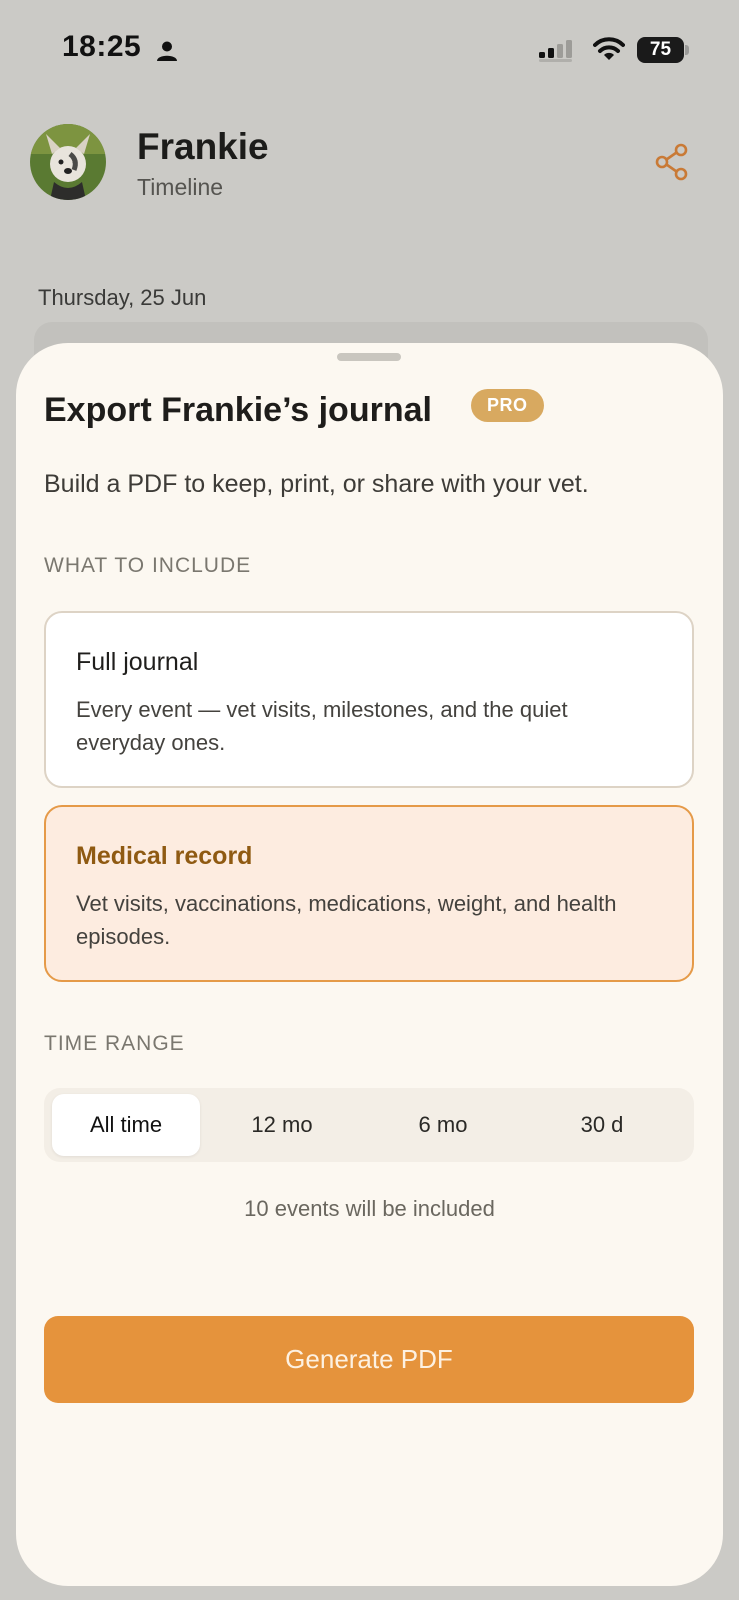 The image size is (739, 1600). I want to click on avatar, so click(68, 162).